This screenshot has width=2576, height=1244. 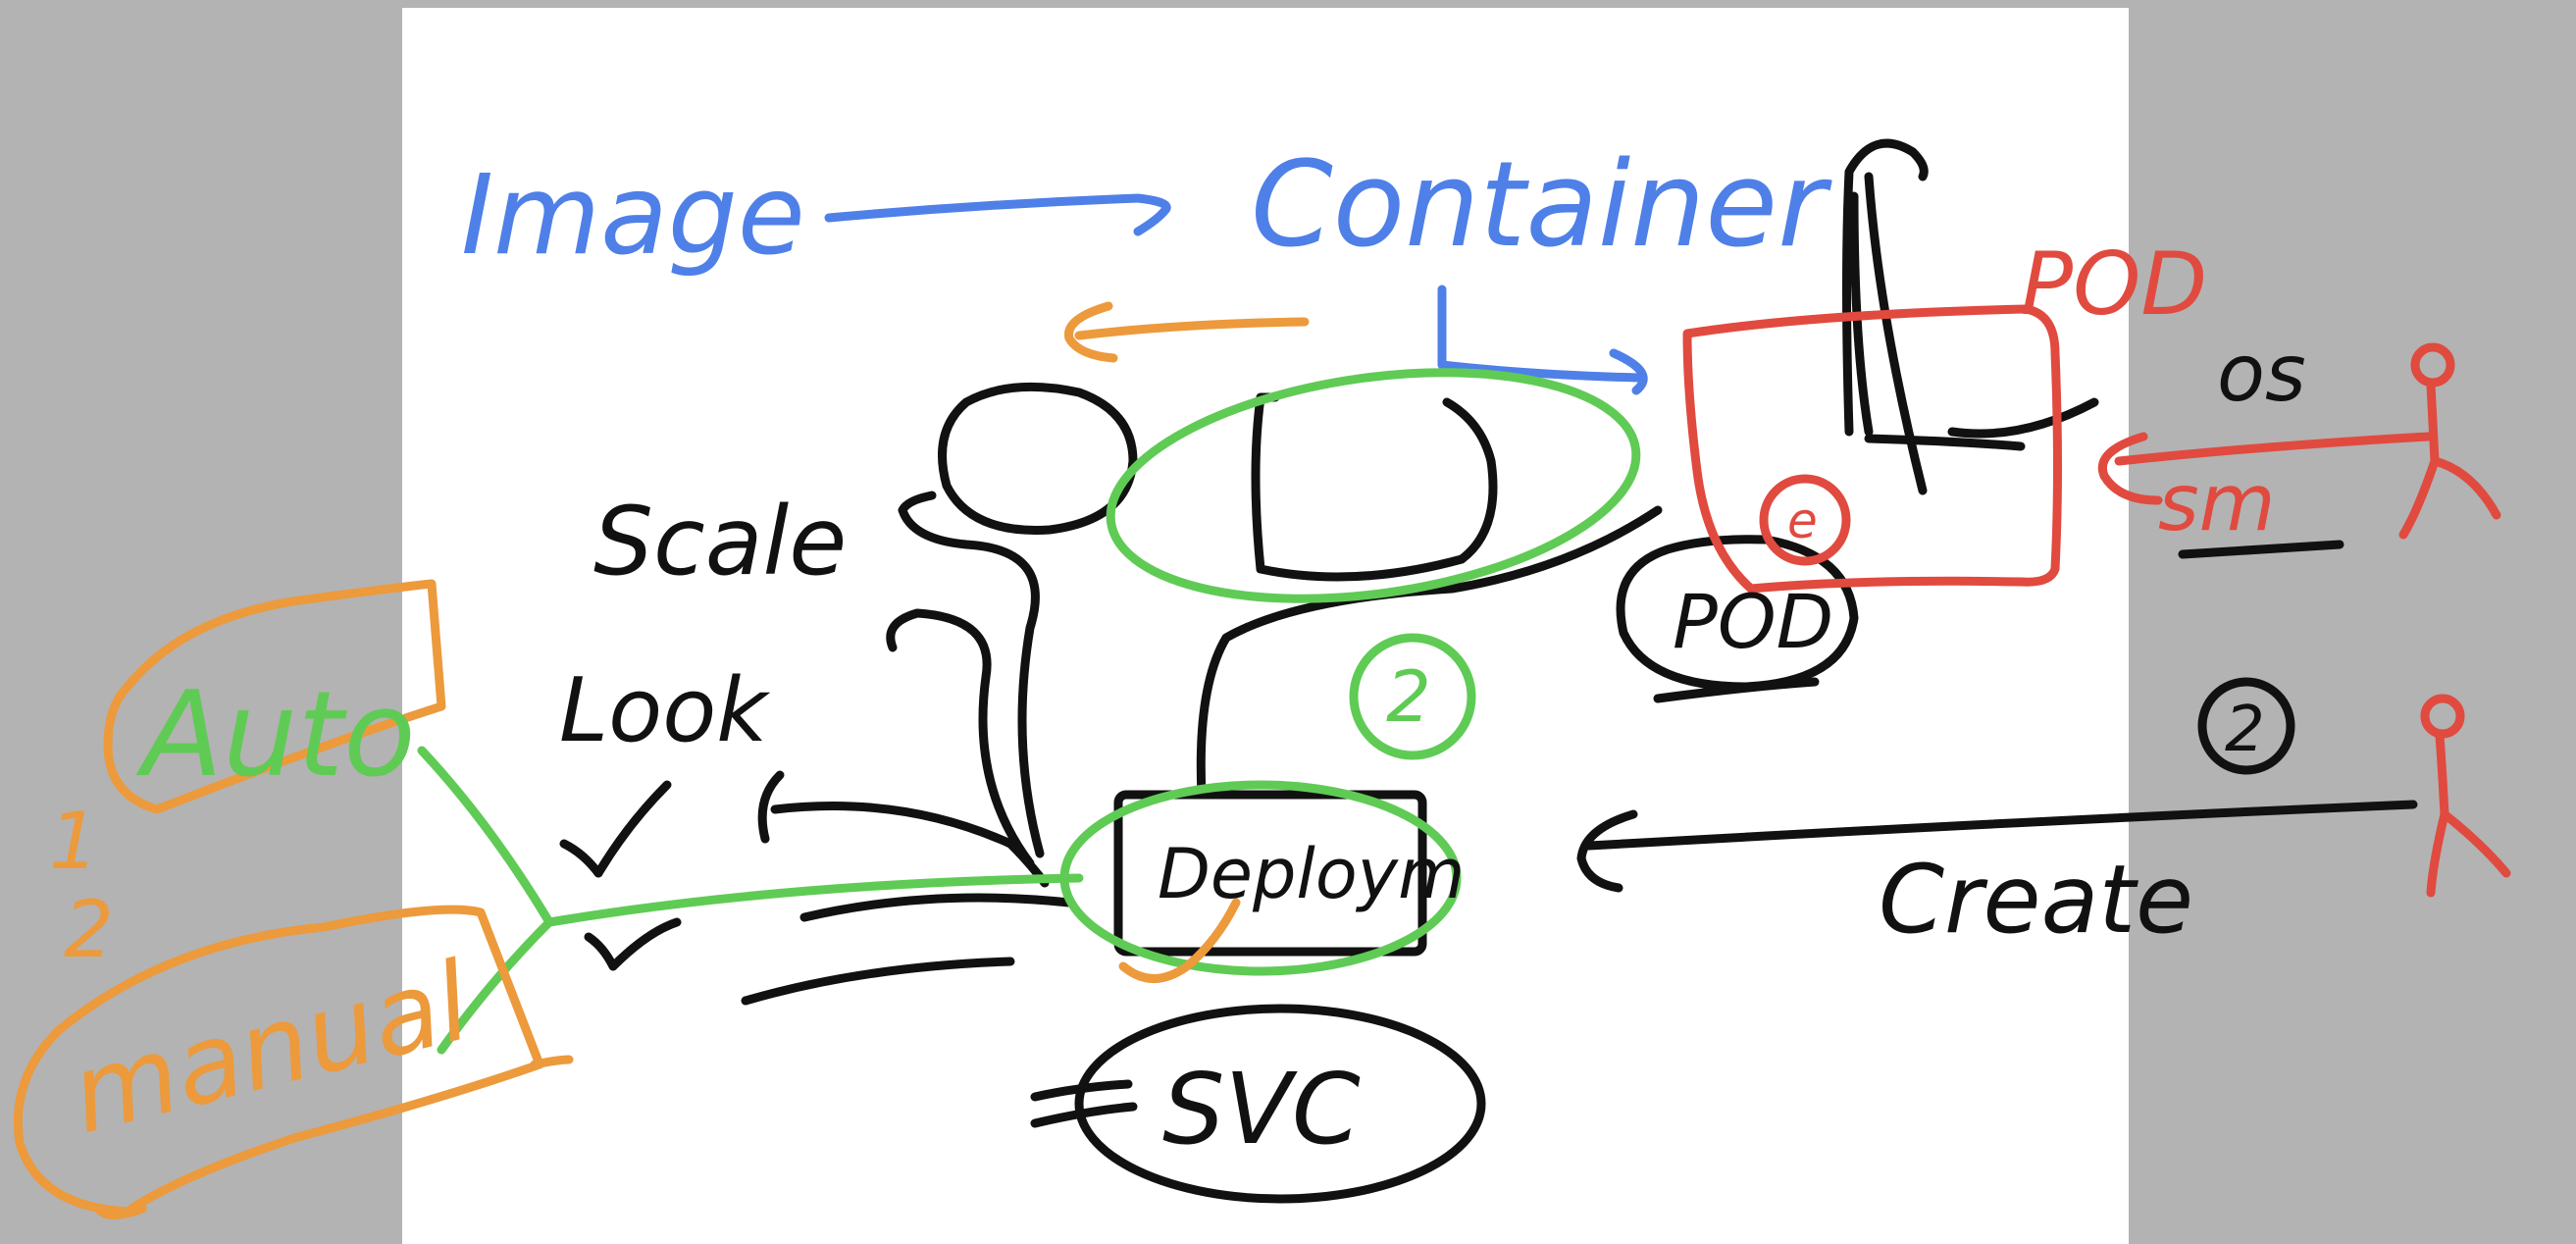 What do you see at coordinates (2465, 796) in the screenshot?
I see `stick-figure-icon-bottom` at bounding box center [2465, 796].